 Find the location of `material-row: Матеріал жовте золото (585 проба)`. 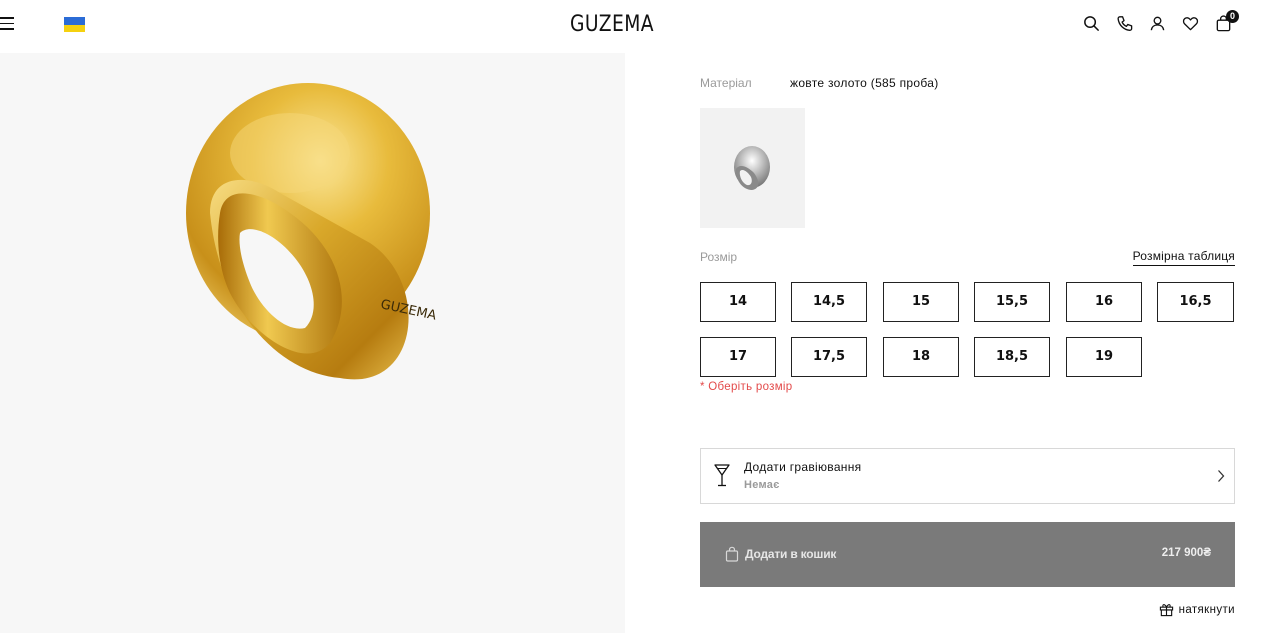

material-row: Матеріал жовте золото (585 проба) is located at coordinates (819, 83).